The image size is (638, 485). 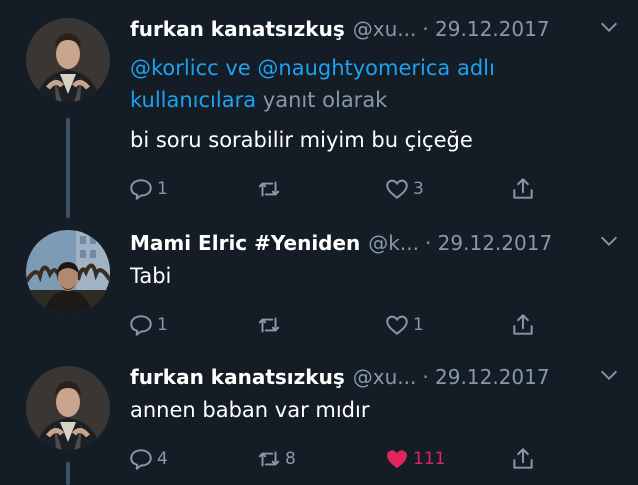 What do you see at coordinates (174, 68) in the screenshot?
I see `mention-link: @korlicc` at bounding box center [174, 68].